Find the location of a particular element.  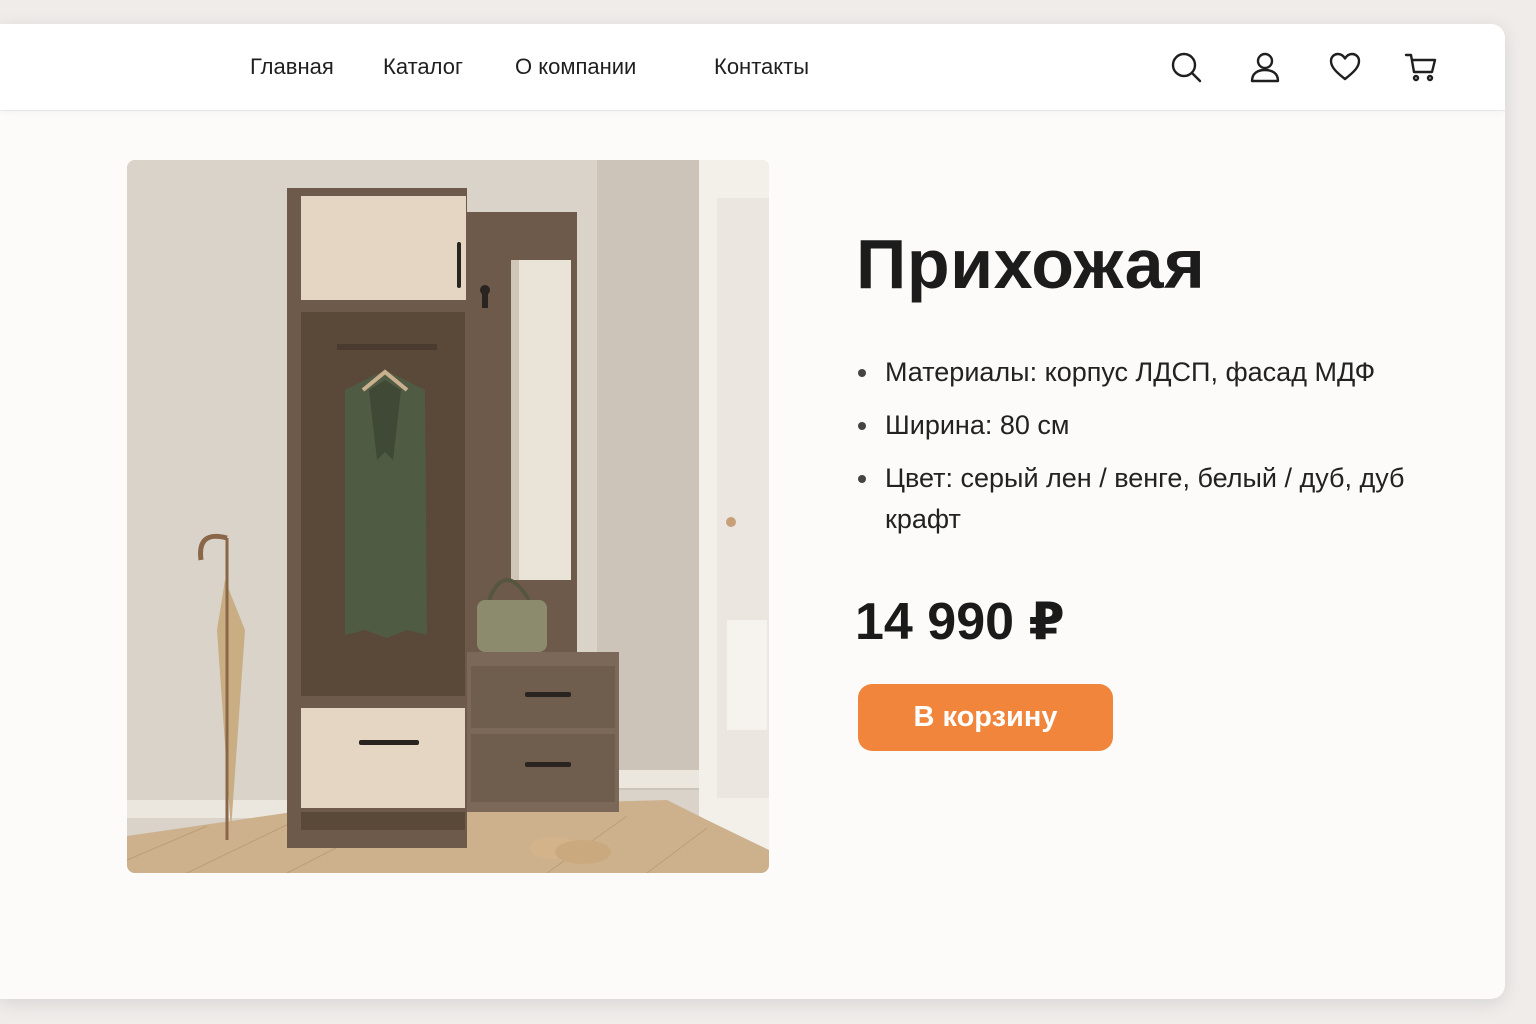

search-icon is located at coordinates (1186, 67).